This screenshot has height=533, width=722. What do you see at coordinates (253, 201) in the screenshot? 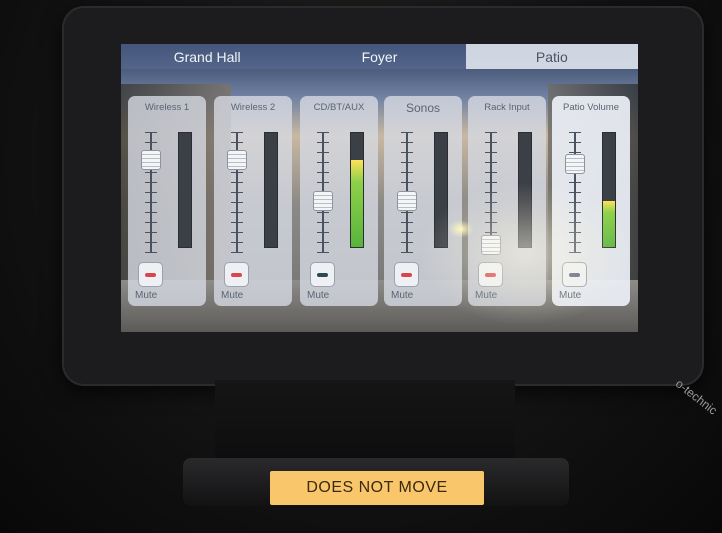
I see `channel-strip: Wireless 2 Mute` at bounding box center [253, 201].